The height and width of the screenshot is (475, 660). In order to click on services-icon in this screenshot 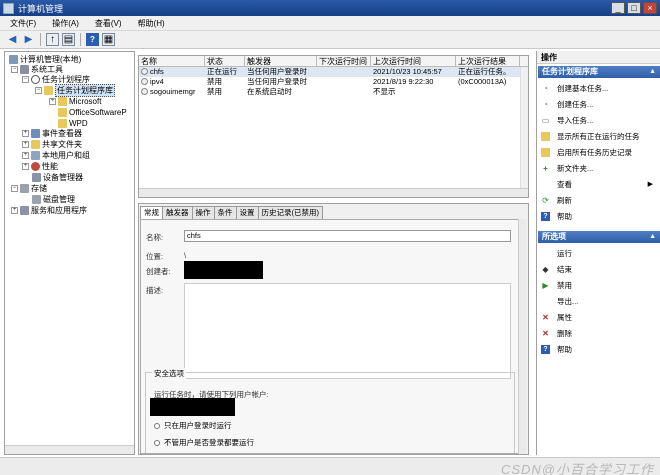, I will do `click(24, 210)`.